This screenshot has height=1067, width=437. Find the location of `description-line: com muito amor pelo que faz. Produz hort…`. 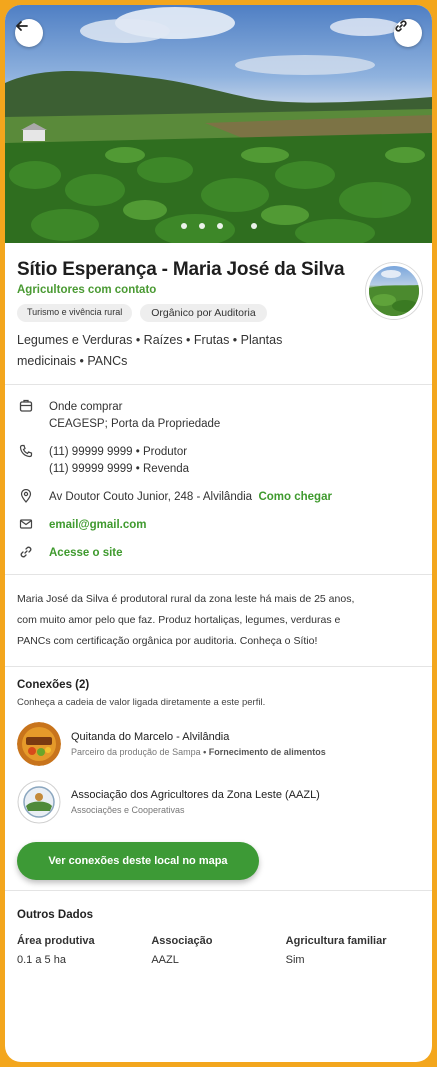

description-line: com muito amor pelo que faz. Produz hort… is located at coordinates (179, 620).